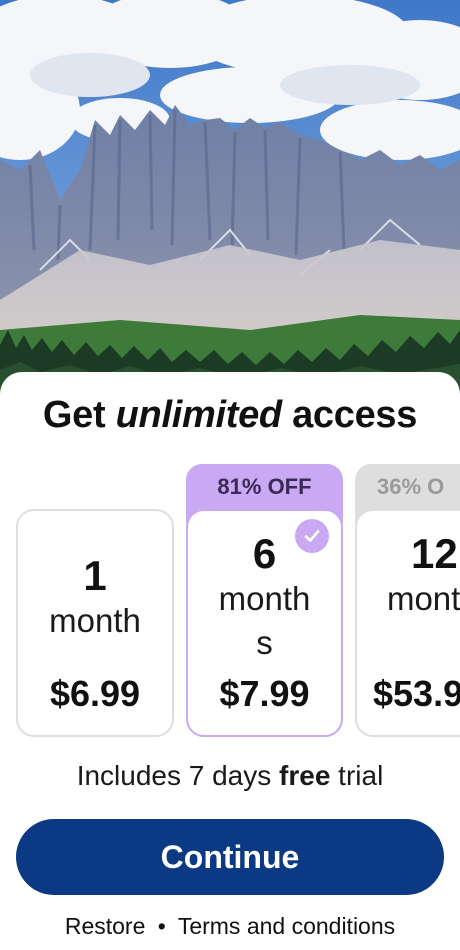  I want to click on plan-card: 1 month $6.99, so click(95, 623).